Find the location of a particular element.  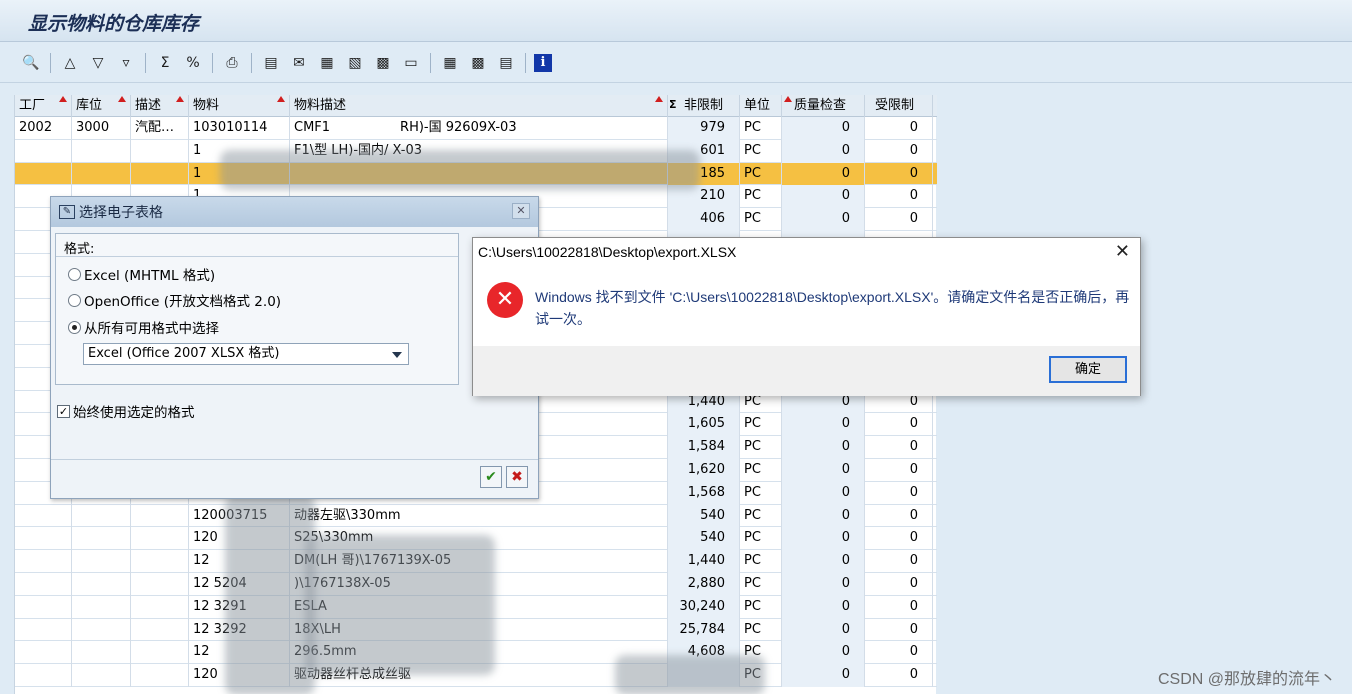

table-cell: 2002 is located at coordinates (43, 128).